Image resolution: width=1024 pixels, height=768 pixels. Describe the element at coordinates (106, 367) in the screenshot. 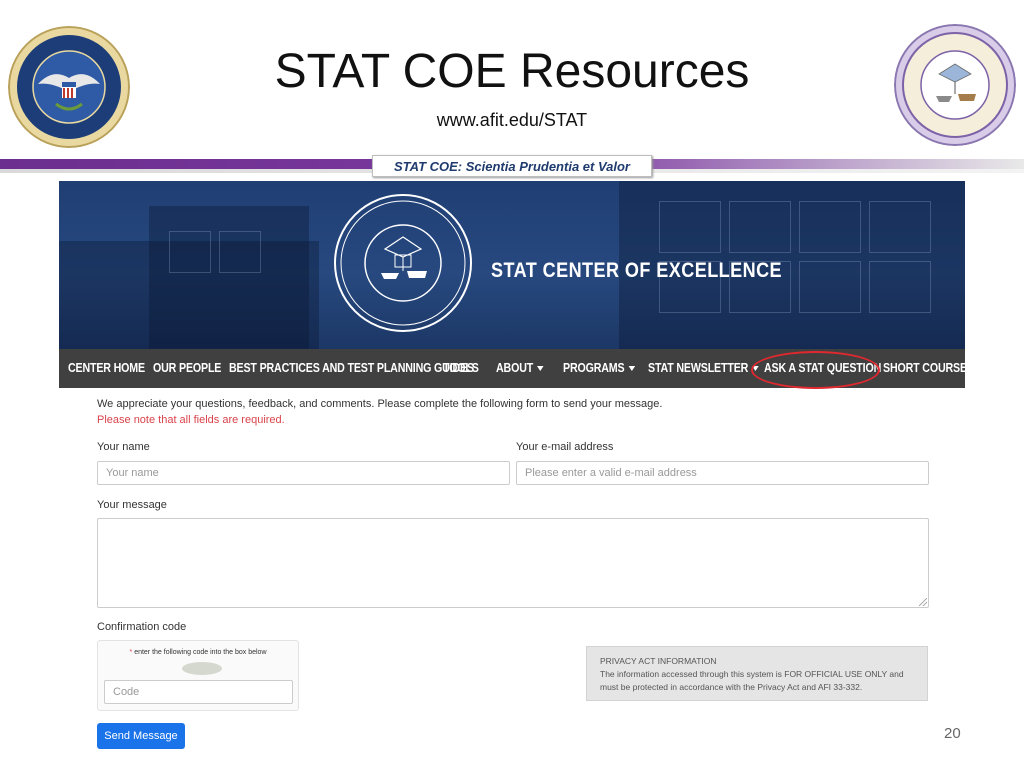

I see `nav-center-home: CENTER HOME` at that location.